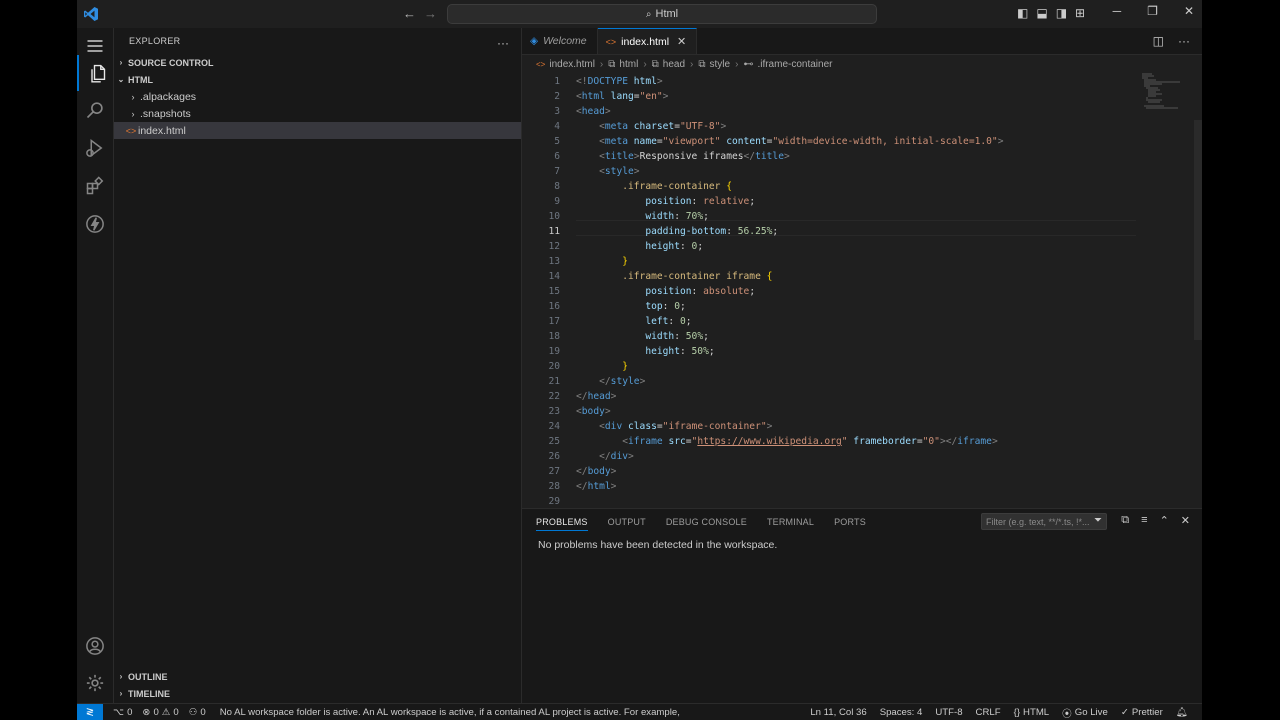 The height and width of the screenshot is (720, 1280). What do you see at coordinates (827, 306) in the screenshot?
I see `code-line: 16 top: 0;` at bounding box center [827, 306].